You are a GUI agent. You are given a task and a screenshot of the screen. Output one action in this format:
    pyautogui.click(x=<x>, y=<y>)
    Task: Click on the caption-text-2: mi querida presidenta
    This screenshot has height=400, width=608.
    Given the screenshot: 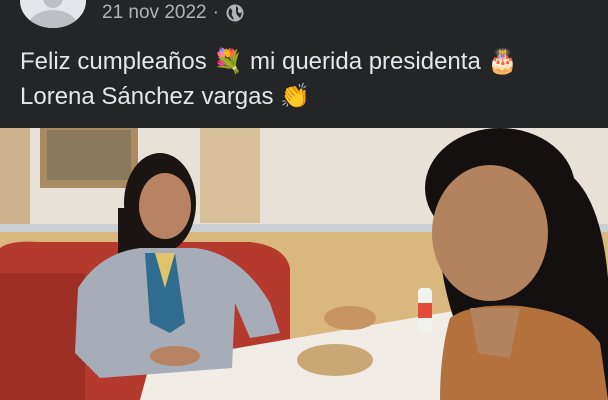 What is the action you would take?
    pyautogui.click(x=365, y=61)
    